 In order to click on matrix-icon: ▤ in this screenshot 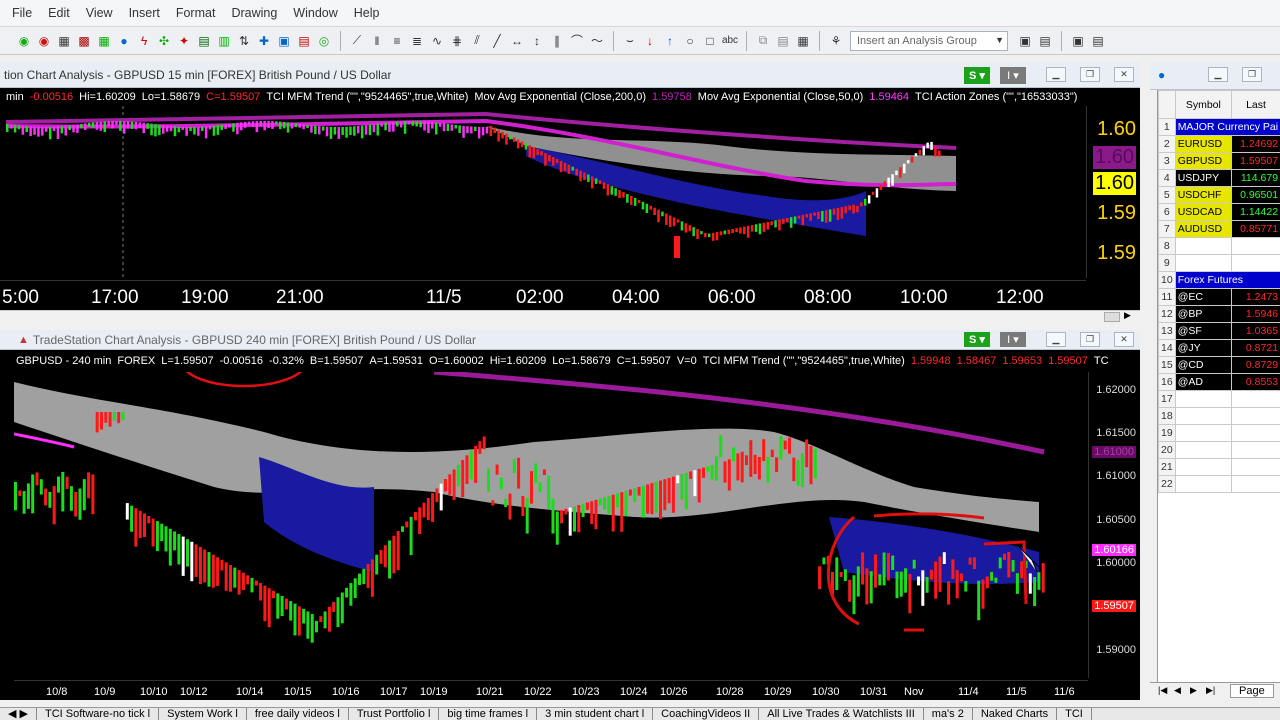, I will do `click(204, 41)`.